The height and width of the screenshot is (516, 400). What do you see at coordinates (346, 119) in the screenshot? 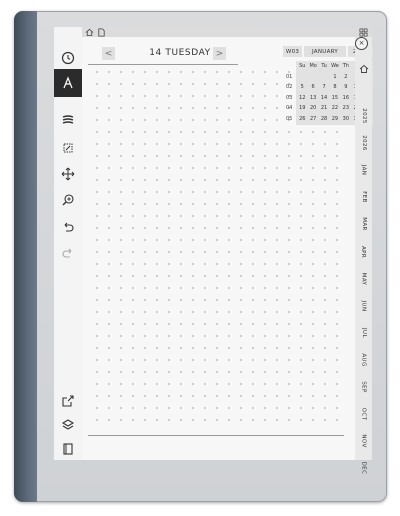
I see `calendar-day: 30` at bounding box center [346, 119].